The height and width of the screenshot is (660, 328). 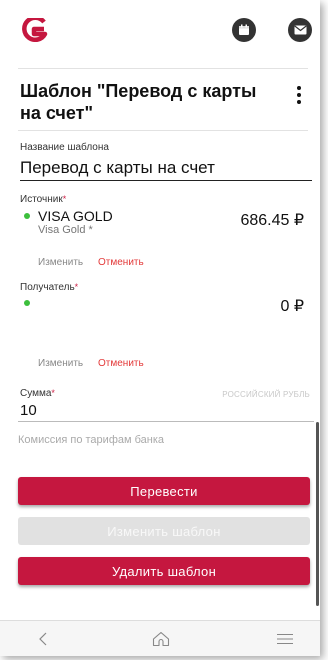 I want to click on page-title: Шаблон "Перевод с карты на счет", so click(x=138, y=102).